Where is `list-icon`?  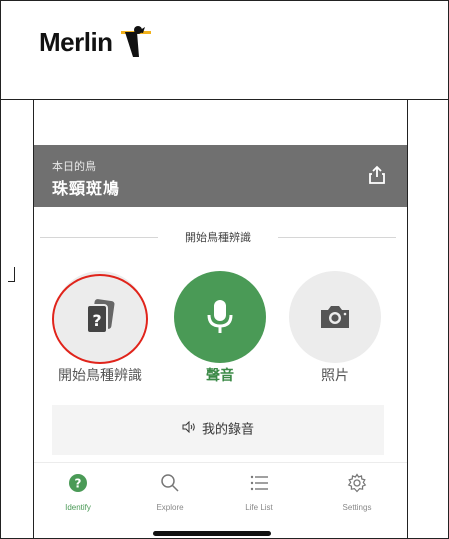
list-icon is located at coordinates (259, 483).